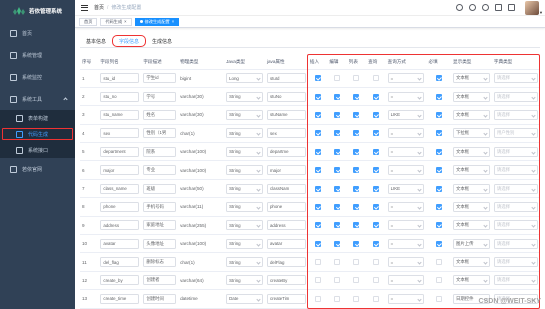 The height and width of the screenshot is (309, 545). What do you see at coordinates (37, 77) in the screenshot?
I see `sidebar-item-2: 系统监控` at bounding box center [37, 77].